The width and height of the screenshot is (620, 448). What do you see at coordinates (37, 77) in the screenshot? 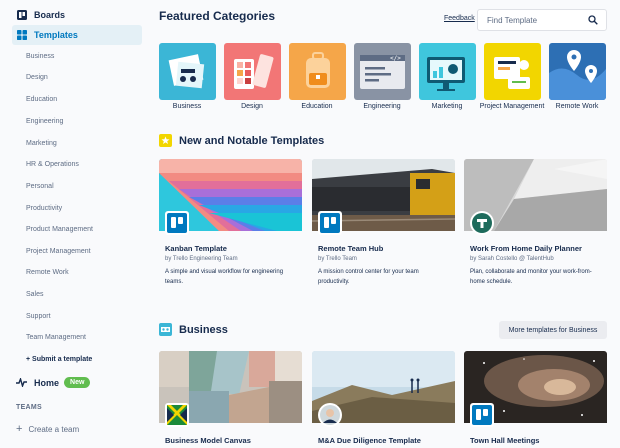
I see `sidebar-category-design: Design` at bounding box center [37, 77].